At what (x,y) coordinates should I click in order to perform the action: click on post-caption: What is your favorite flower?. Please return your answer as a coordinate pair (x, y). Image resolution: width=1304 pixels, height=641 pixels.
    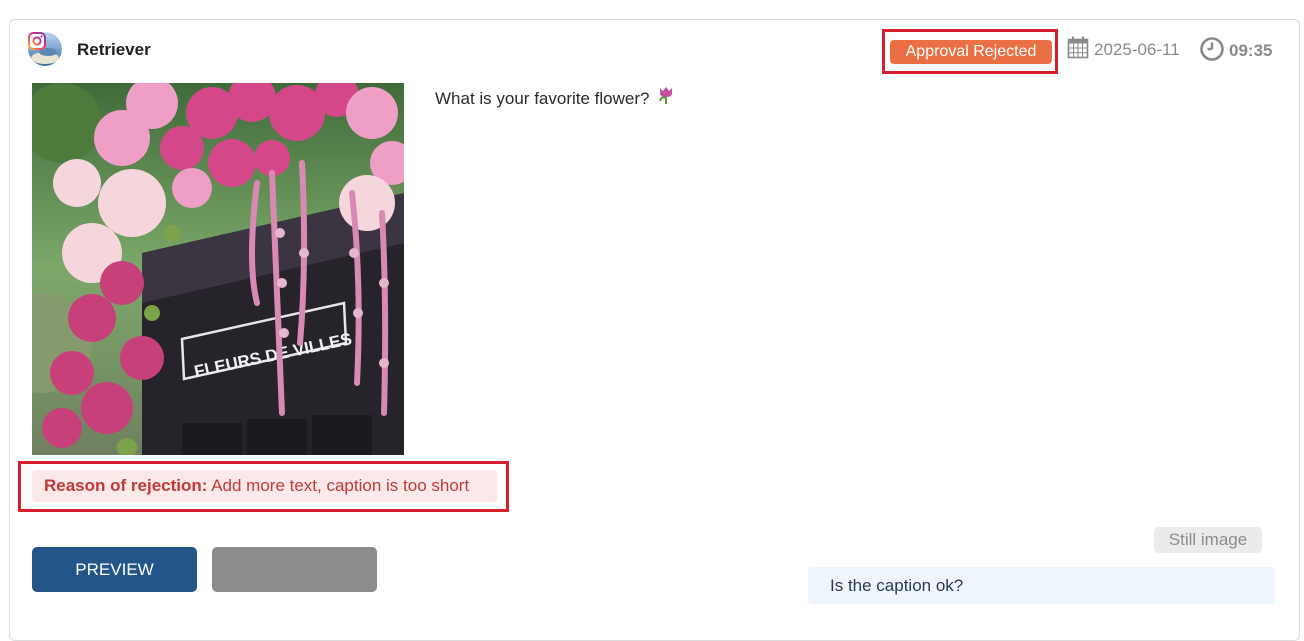
    Looking at the image, I should click on (554, 97).